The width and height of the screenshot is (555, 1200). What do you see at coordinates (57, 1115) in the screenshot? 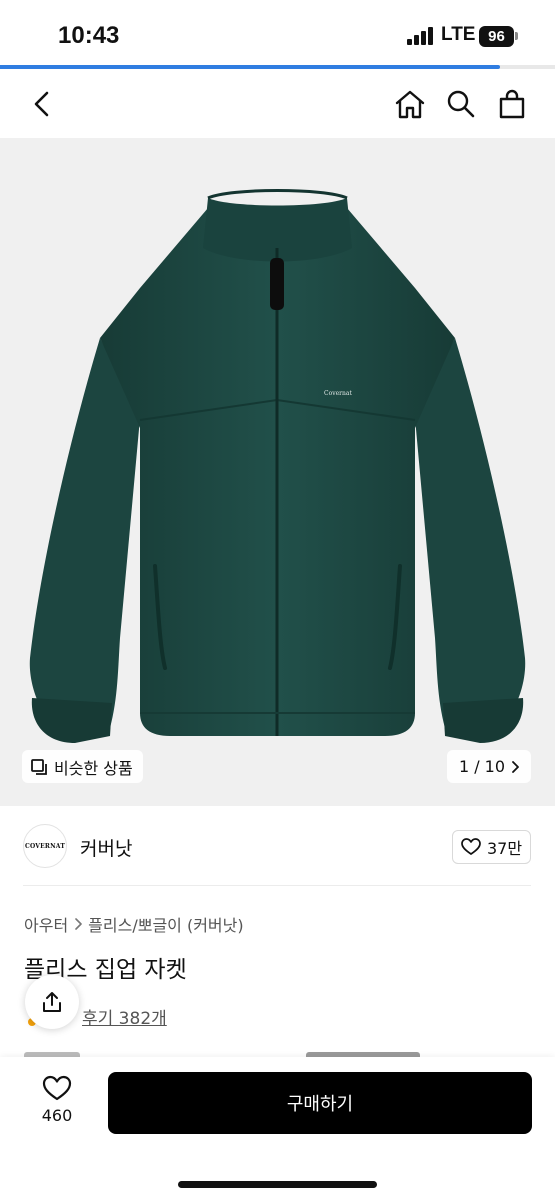
I see `wishlist-count: 460` at bounding box center [57, 1115].